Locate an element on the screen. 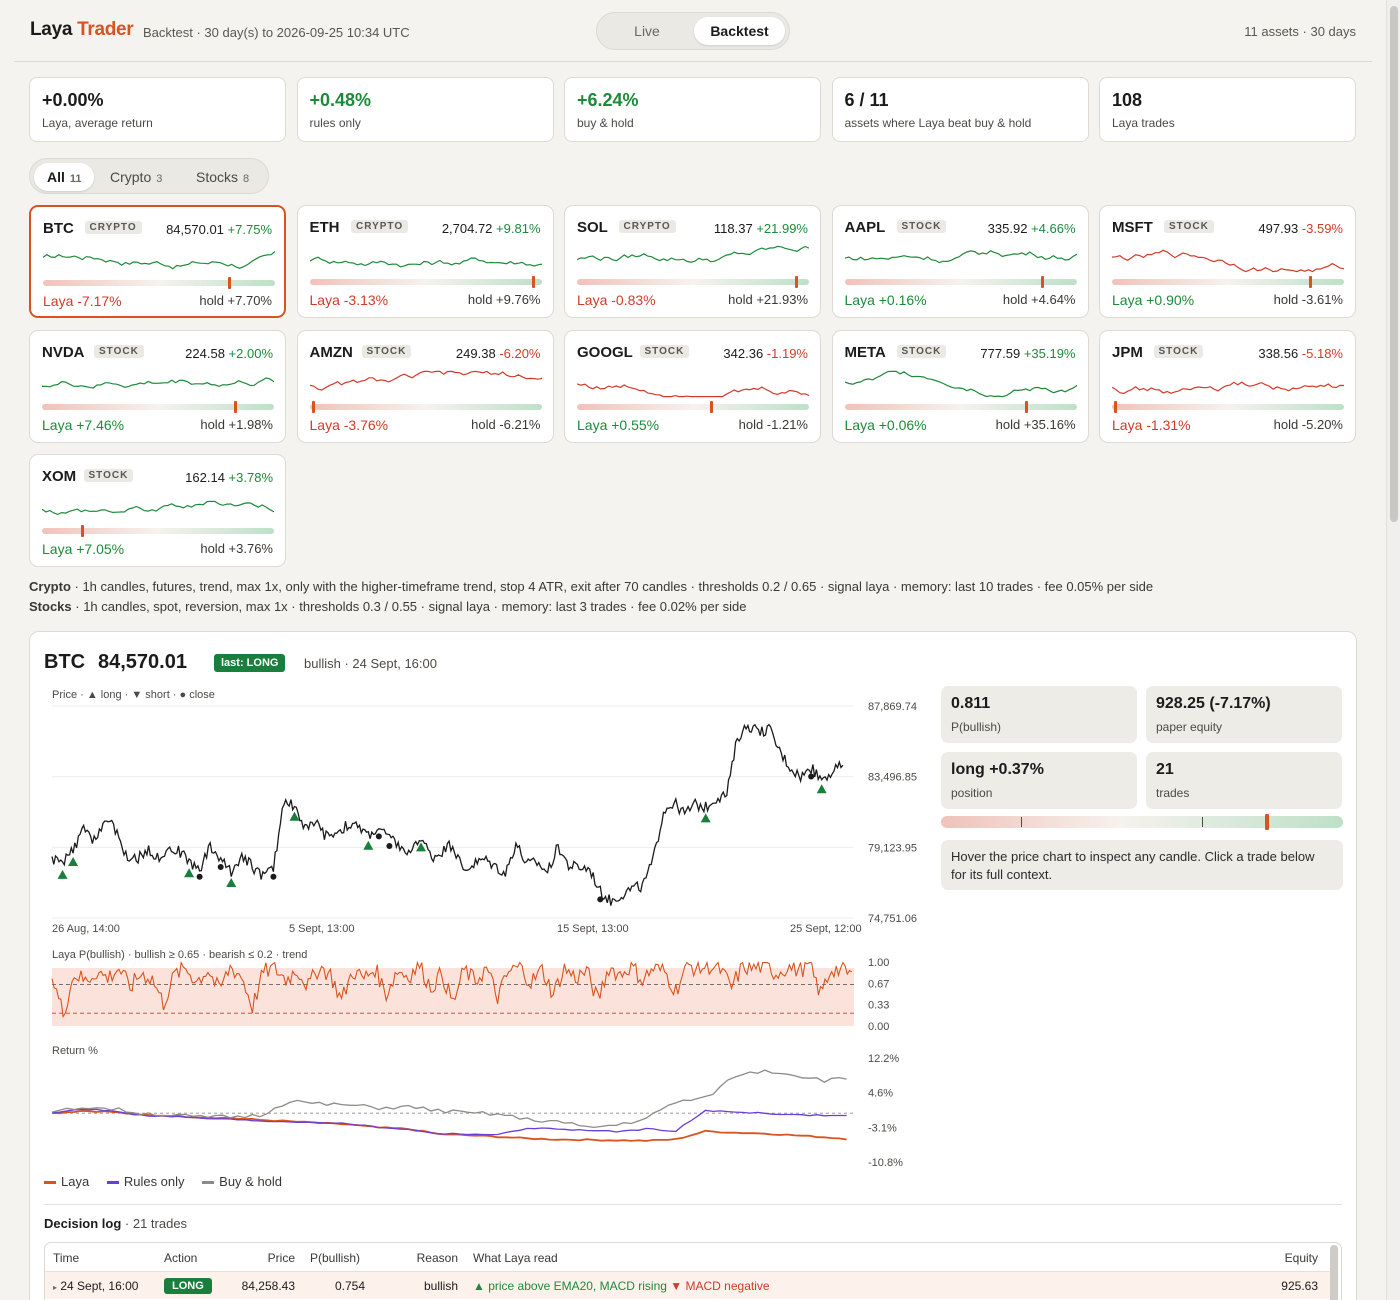 The image size is (1400, 1300). asset-laya-return: Laya +0.55% is located at coordinates (618, 424).